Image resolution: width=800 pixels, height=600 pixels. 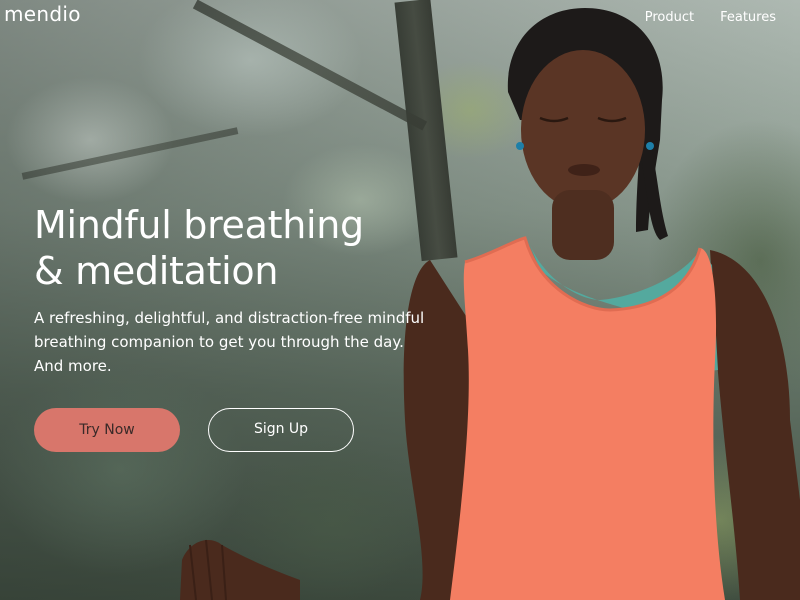 I want to click on hero-title: Mindful breathing & meditation, so click(x=234, y=248).